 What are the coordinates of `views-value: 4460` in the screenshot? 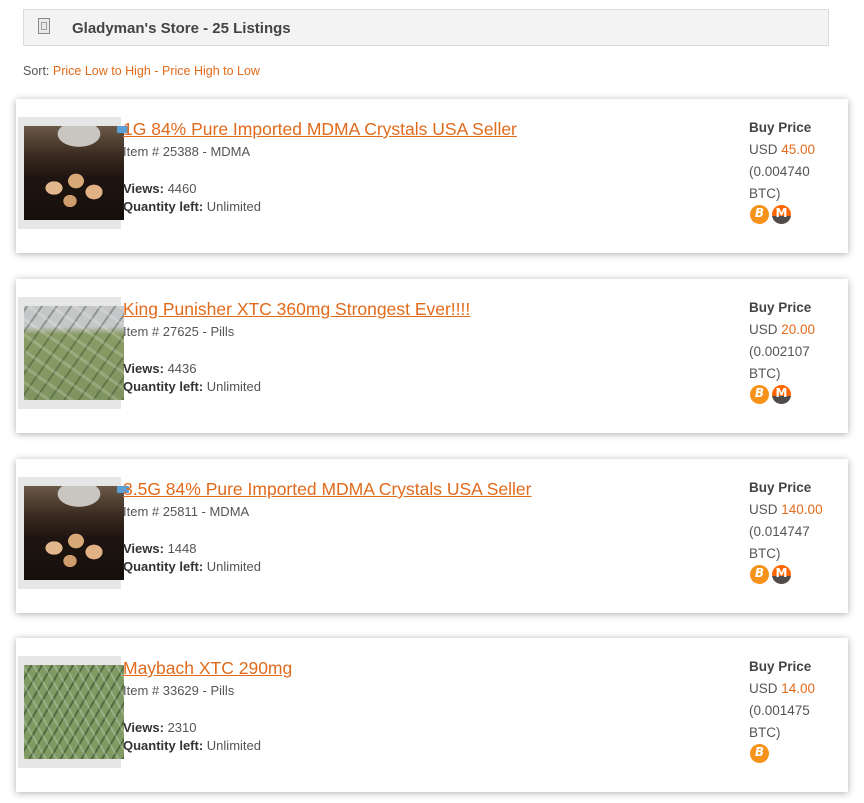 It's located at (182, 188).